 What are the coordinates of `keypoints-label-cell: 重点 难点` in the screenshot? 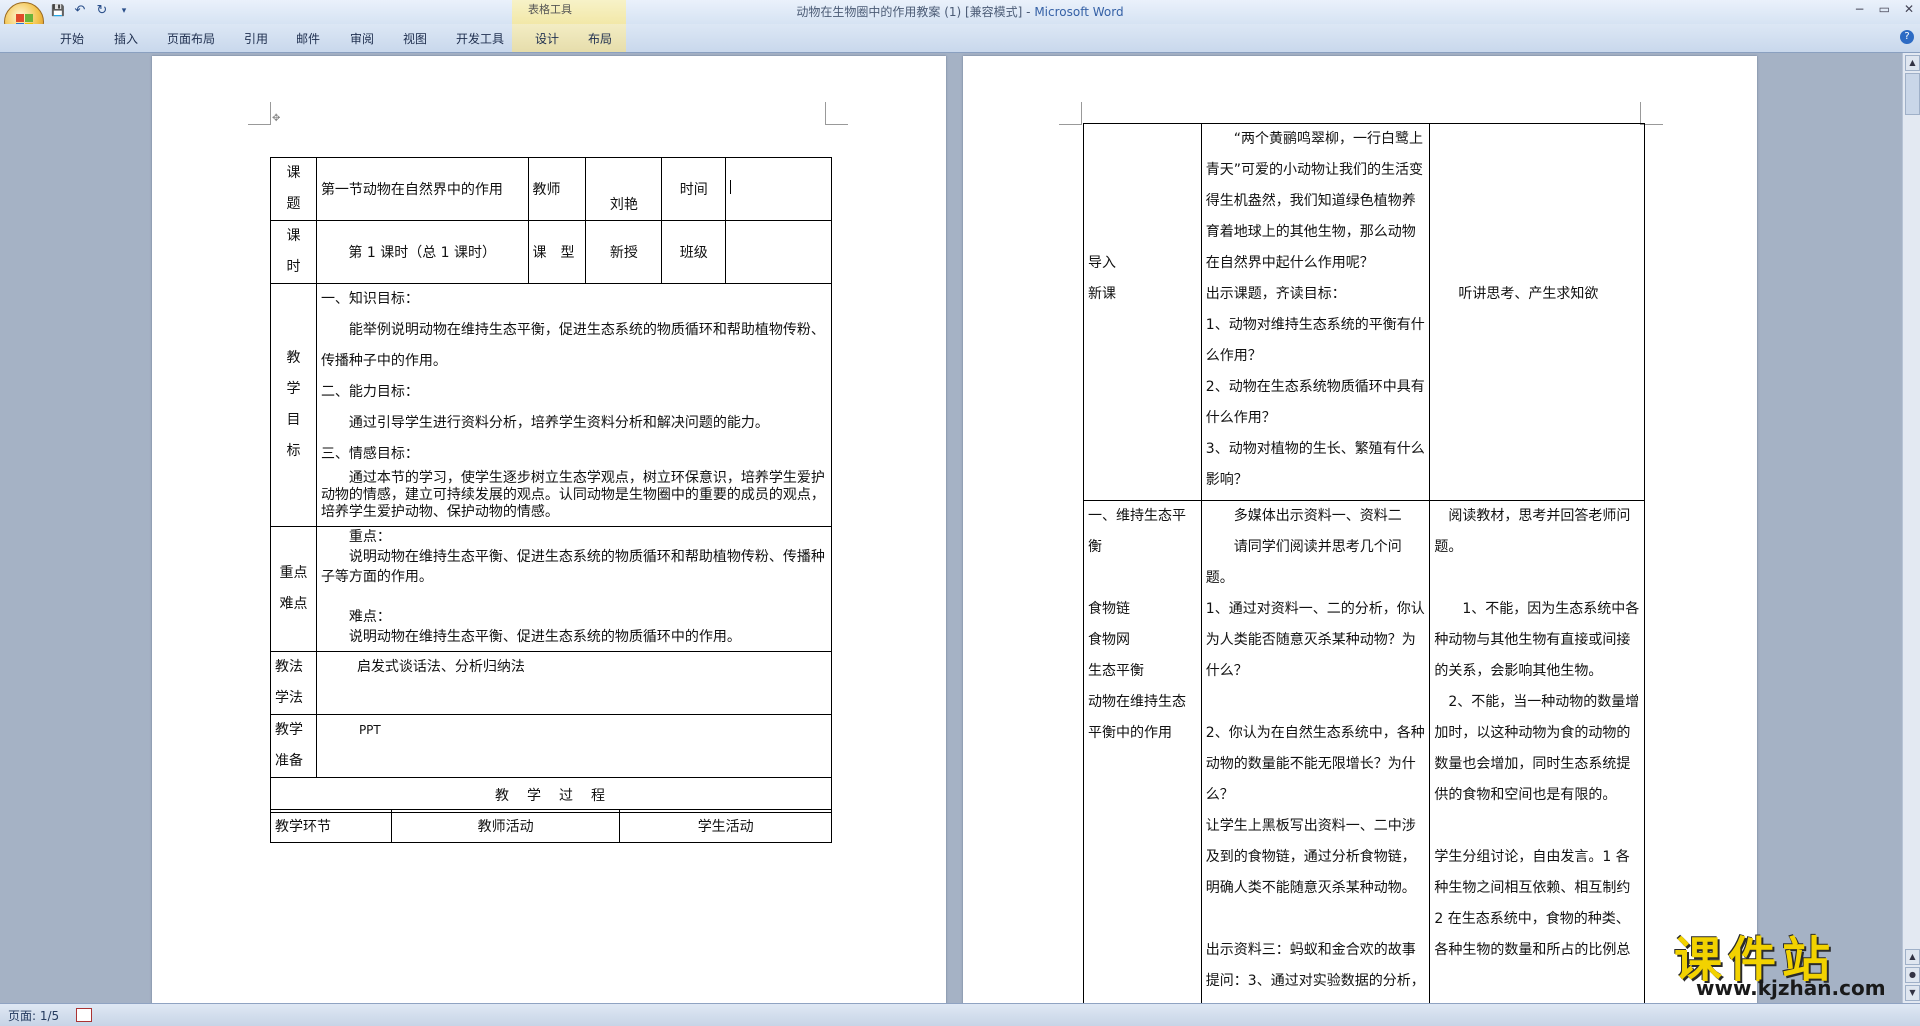 It's located at (293, 589).